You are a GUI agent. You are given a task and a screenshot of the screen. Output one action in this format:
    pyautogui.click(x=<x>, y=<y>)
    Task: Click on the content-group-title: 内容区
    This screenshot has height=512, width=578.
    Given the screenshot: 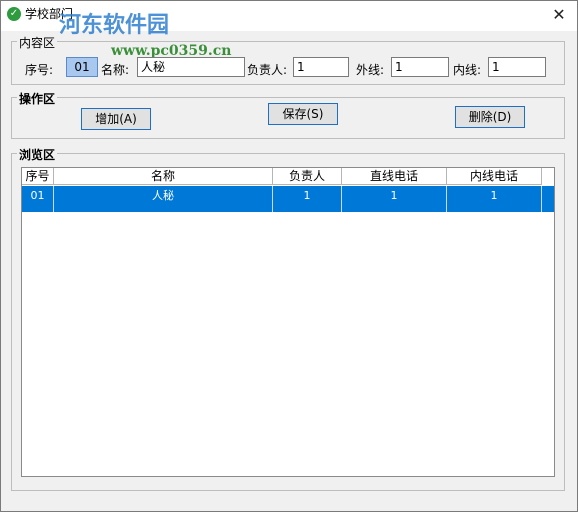 What is the action you would take?
    pyautogui.click(x=37, y=42)
    